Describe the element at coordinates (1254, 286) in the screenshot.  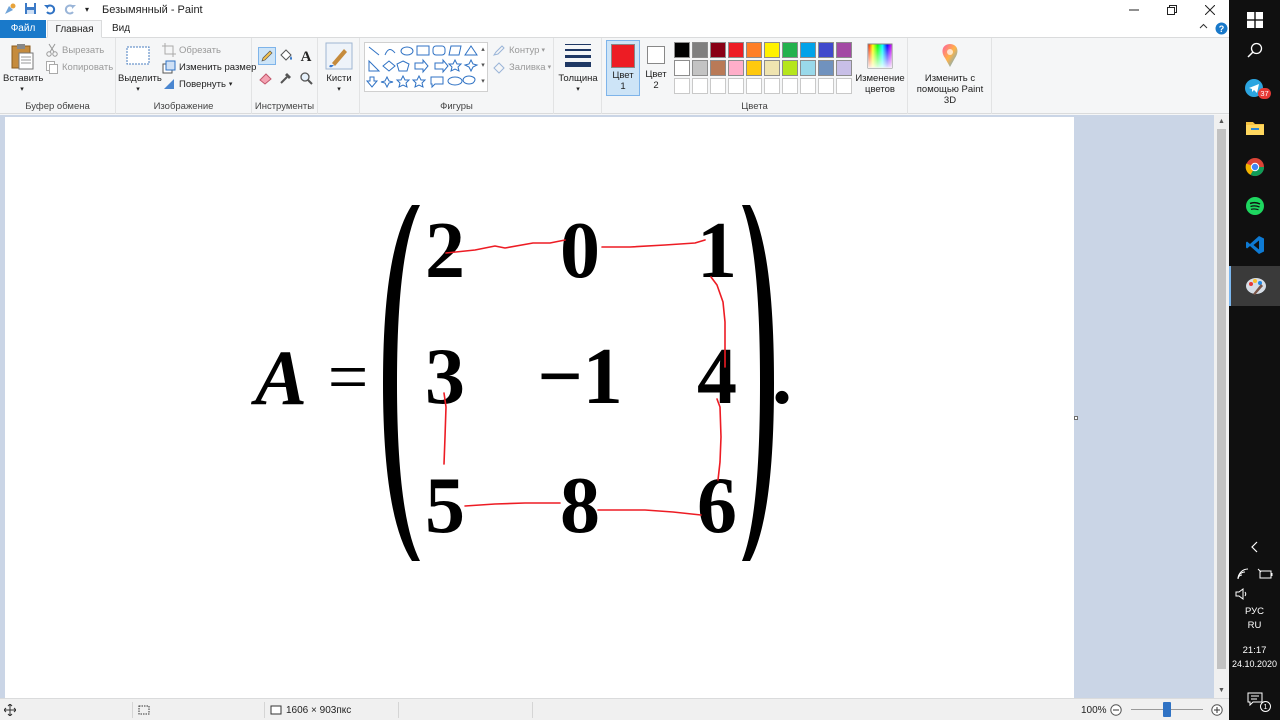
I see `paint-taskbar-app` at that location.